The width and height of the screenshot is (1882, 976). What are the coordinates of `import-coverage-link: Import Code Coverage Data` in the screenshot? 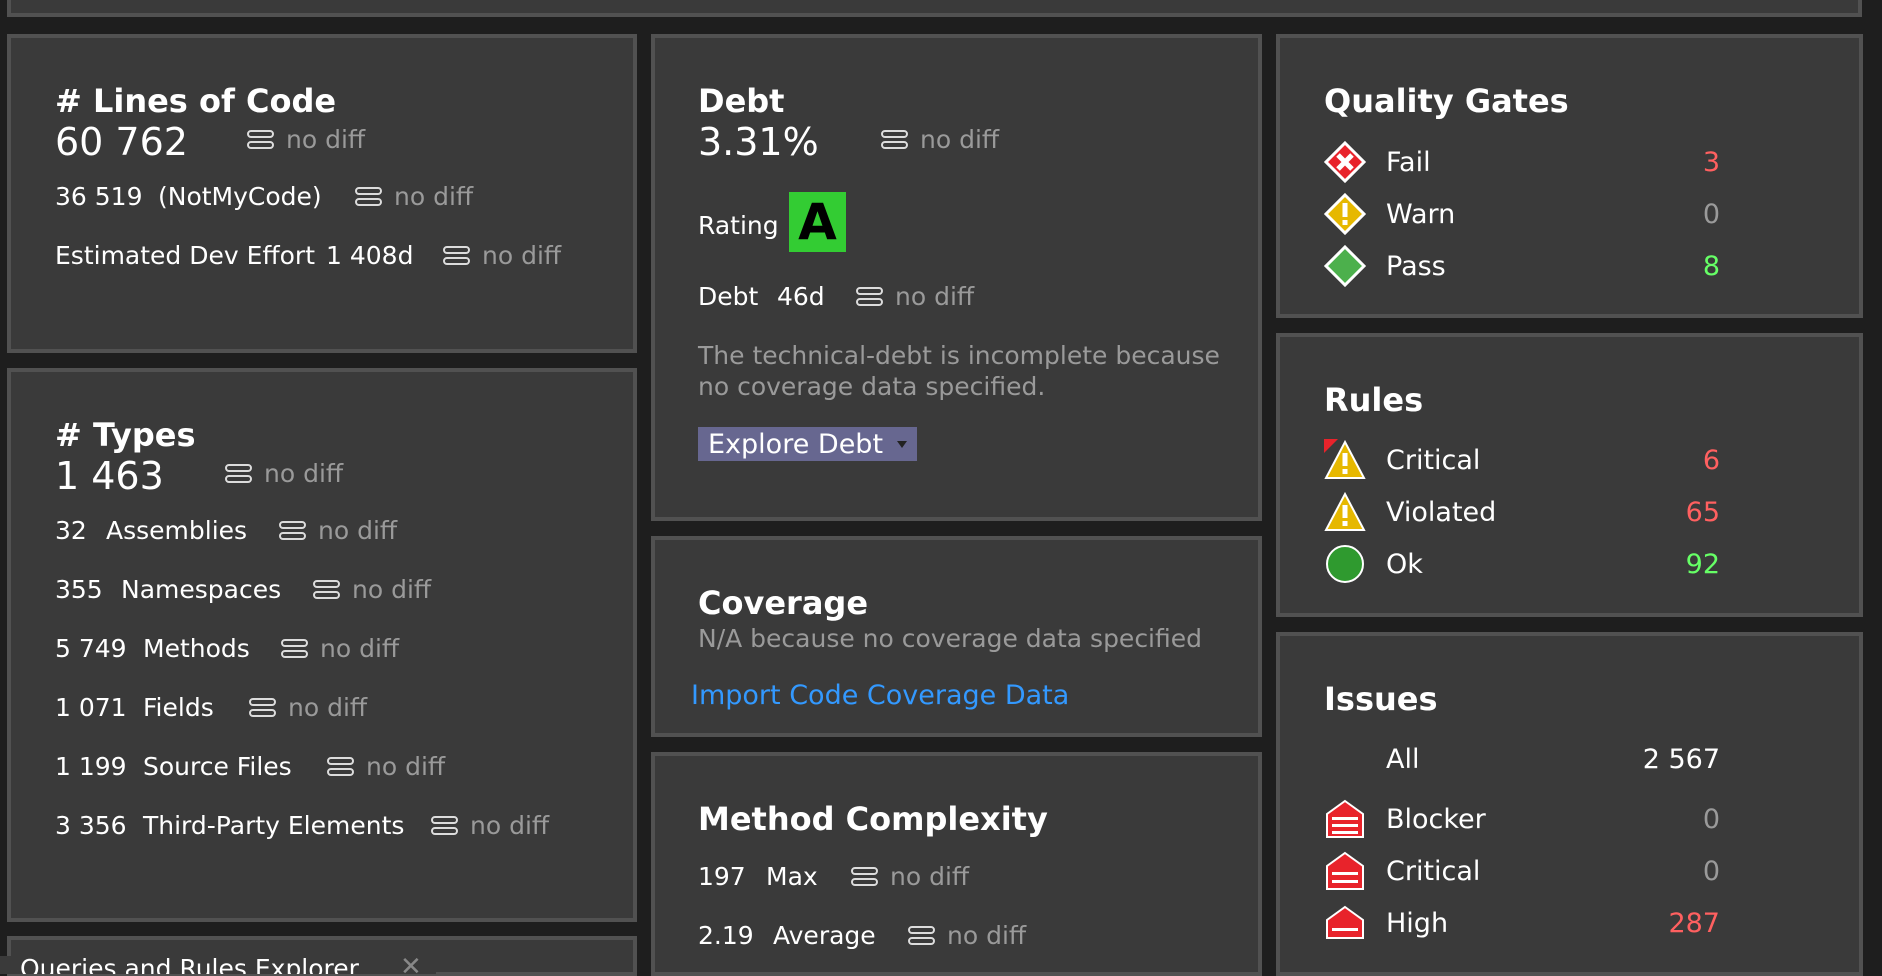 It's located at (880, 695).